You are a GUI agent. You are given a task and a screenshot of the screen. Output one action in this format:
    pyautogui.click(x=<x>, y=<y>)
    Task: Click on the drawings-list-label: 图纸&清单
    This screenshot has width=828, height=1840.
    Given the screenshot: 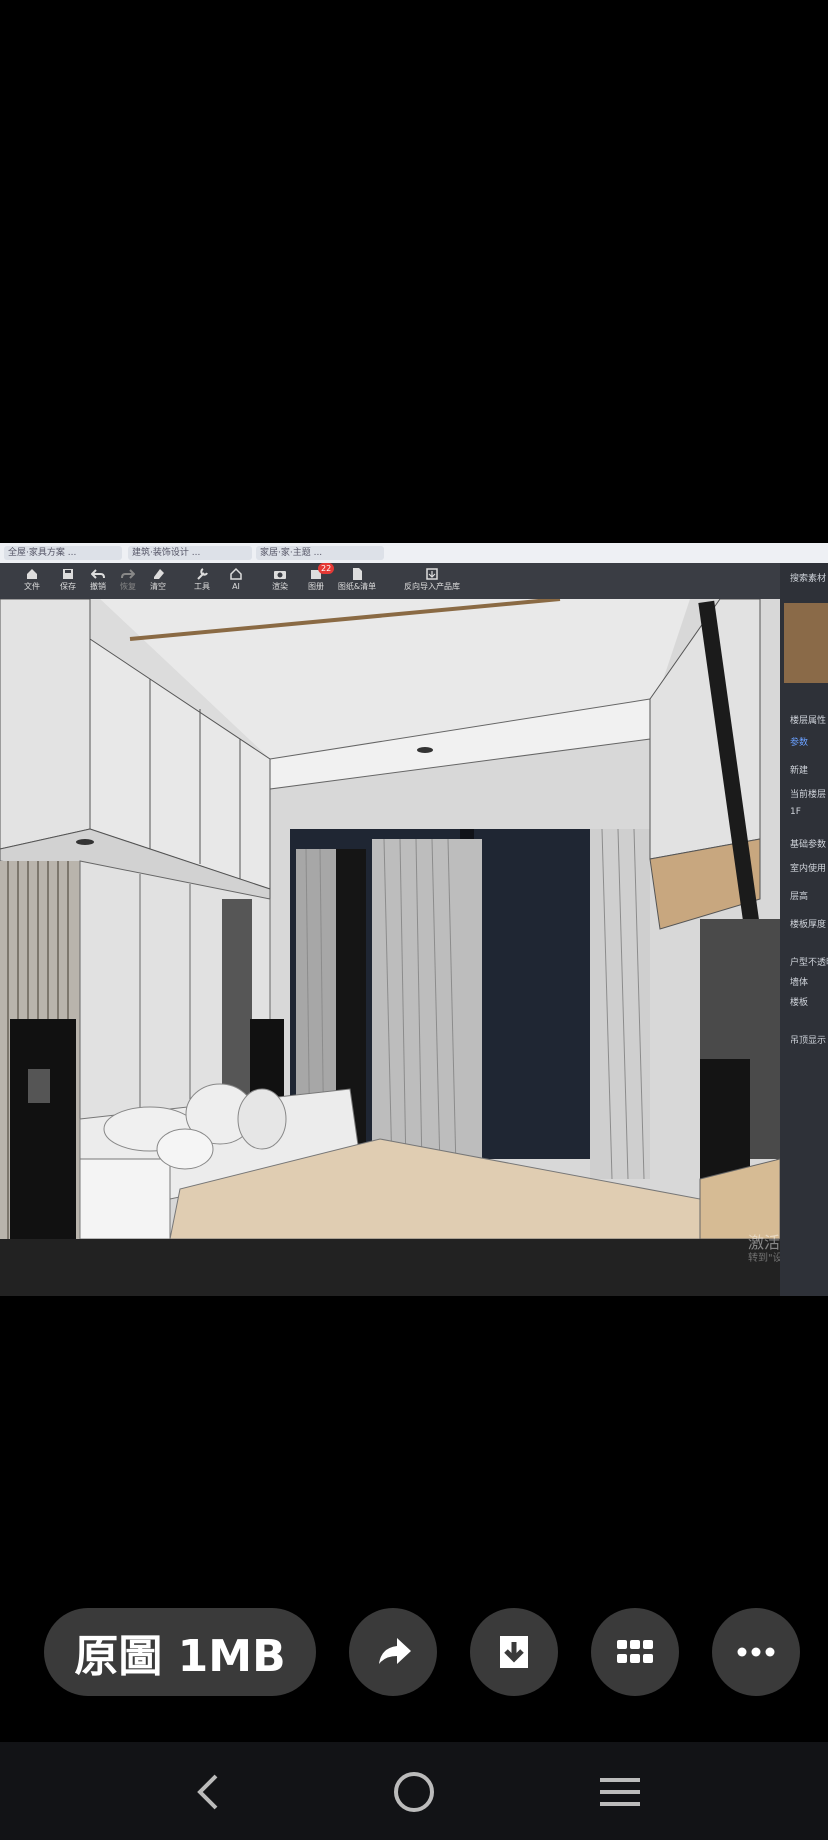 What is the action you would take?
    pyautogui.click(x=357, y=586)
    